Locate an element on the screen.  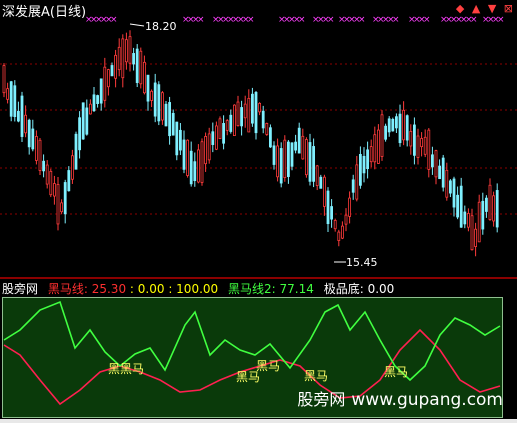
watermark-url: www.gupang.com is located at coordinates (427, 400).